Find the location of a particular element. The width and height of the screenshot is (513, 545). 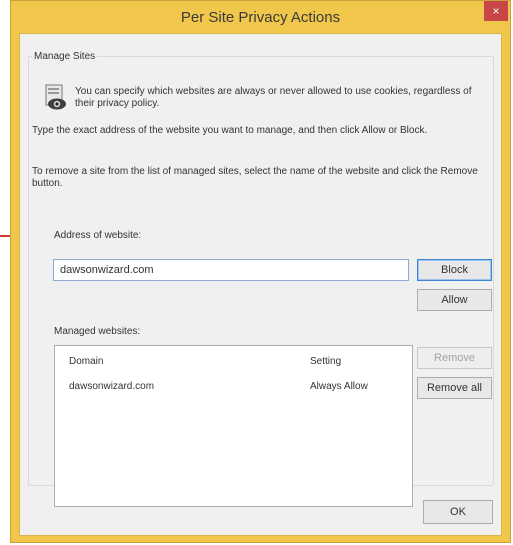

manage-sites-label: Manage Sites is located at coordinates (65, 56).